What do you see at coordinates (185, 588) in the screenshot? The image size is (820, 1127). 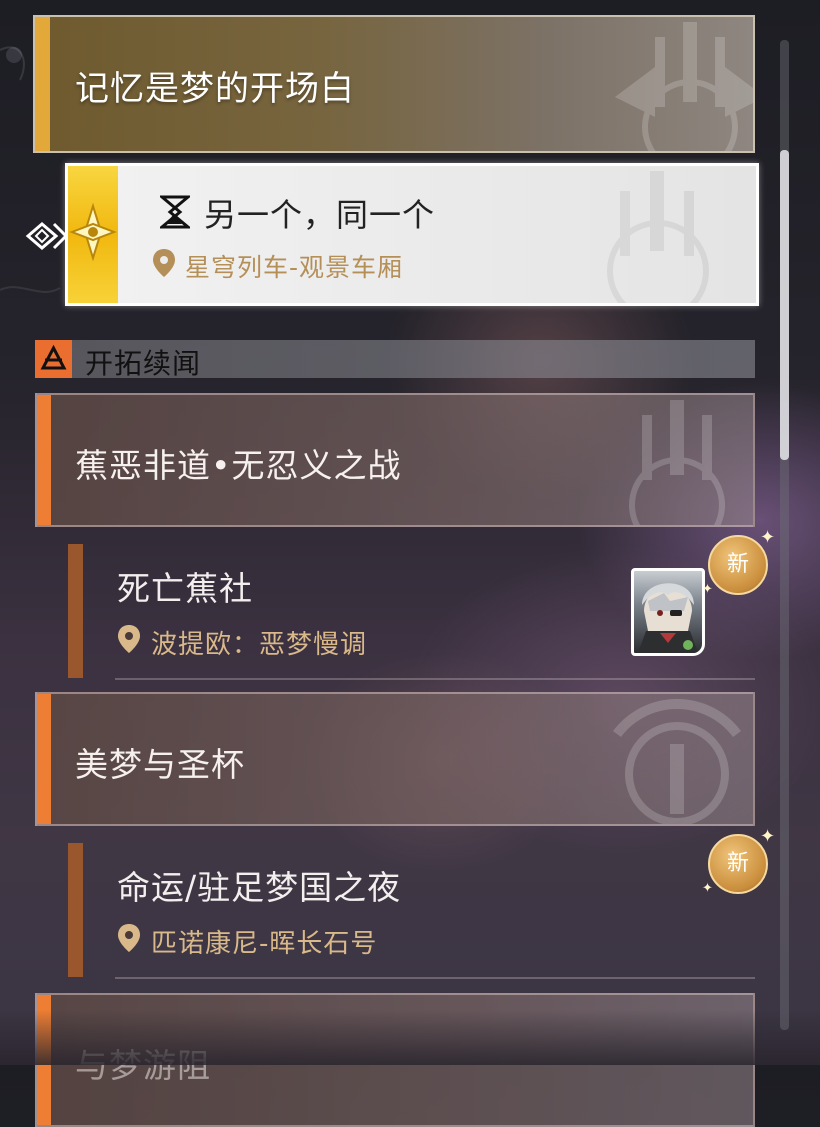 I see `quest-title: 死亡蕉社` at bounding box center [185, 588].